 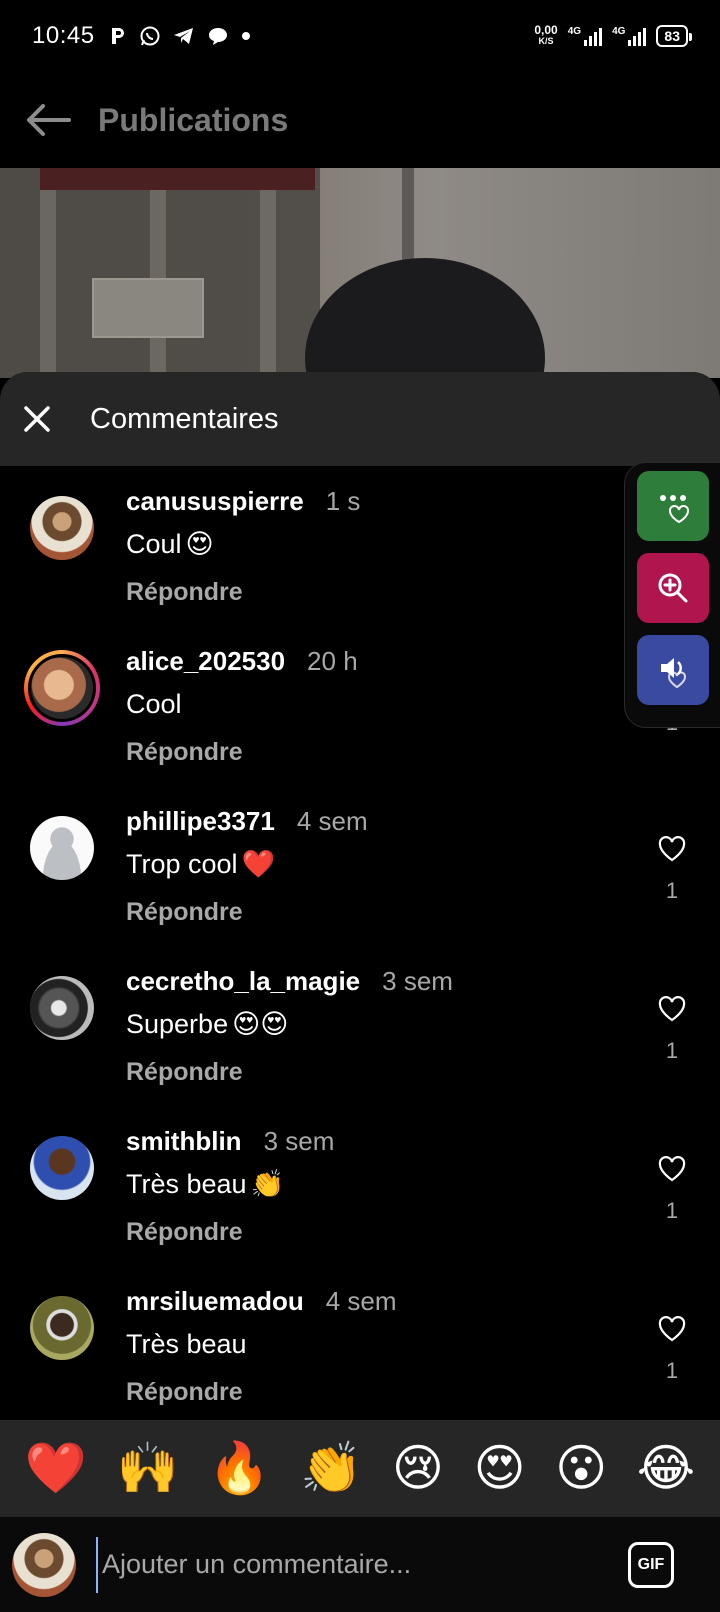 I want to click on emoji-surprised-button: 😮, so click(x=581, y=1468).